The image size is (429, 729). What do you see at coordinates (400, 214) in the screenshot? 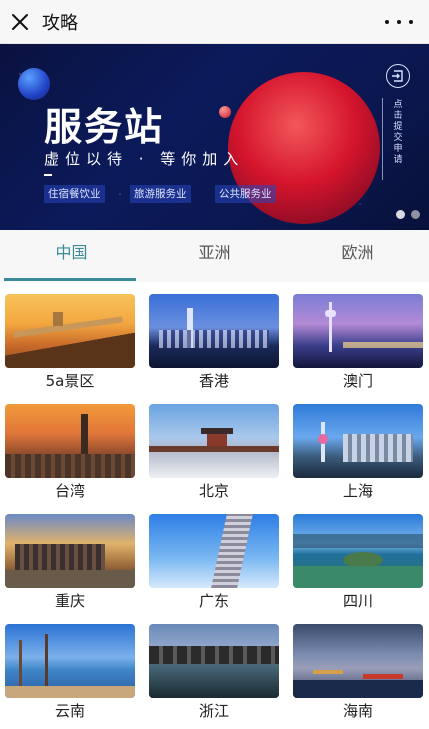
I see `carousel-dot-active` at bounding box center [400, 214].